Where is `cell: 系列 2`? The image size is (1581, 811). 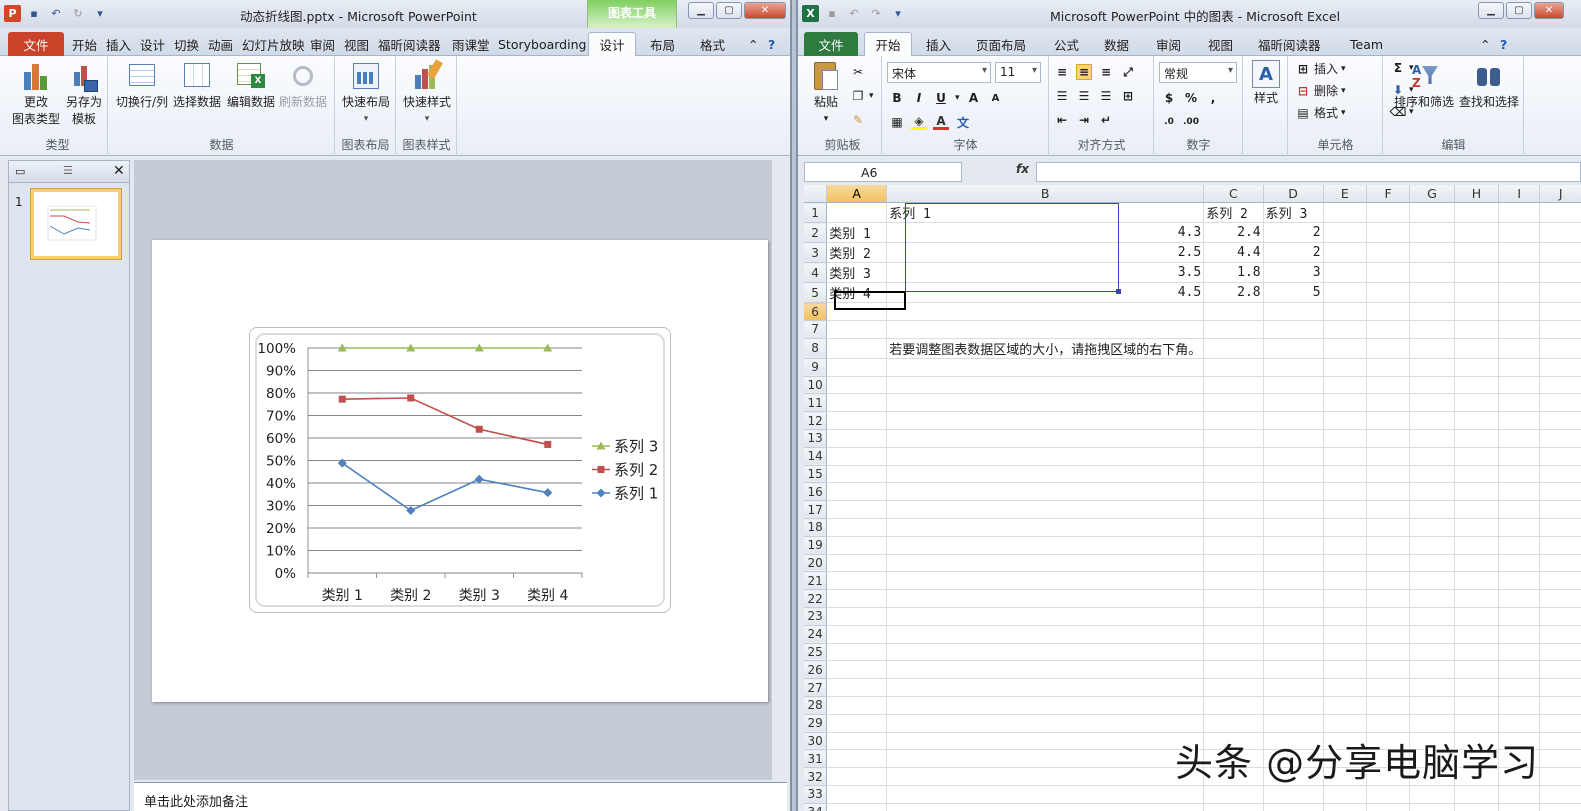 cell: 系列 2 is located at coordinates (1233, 213).